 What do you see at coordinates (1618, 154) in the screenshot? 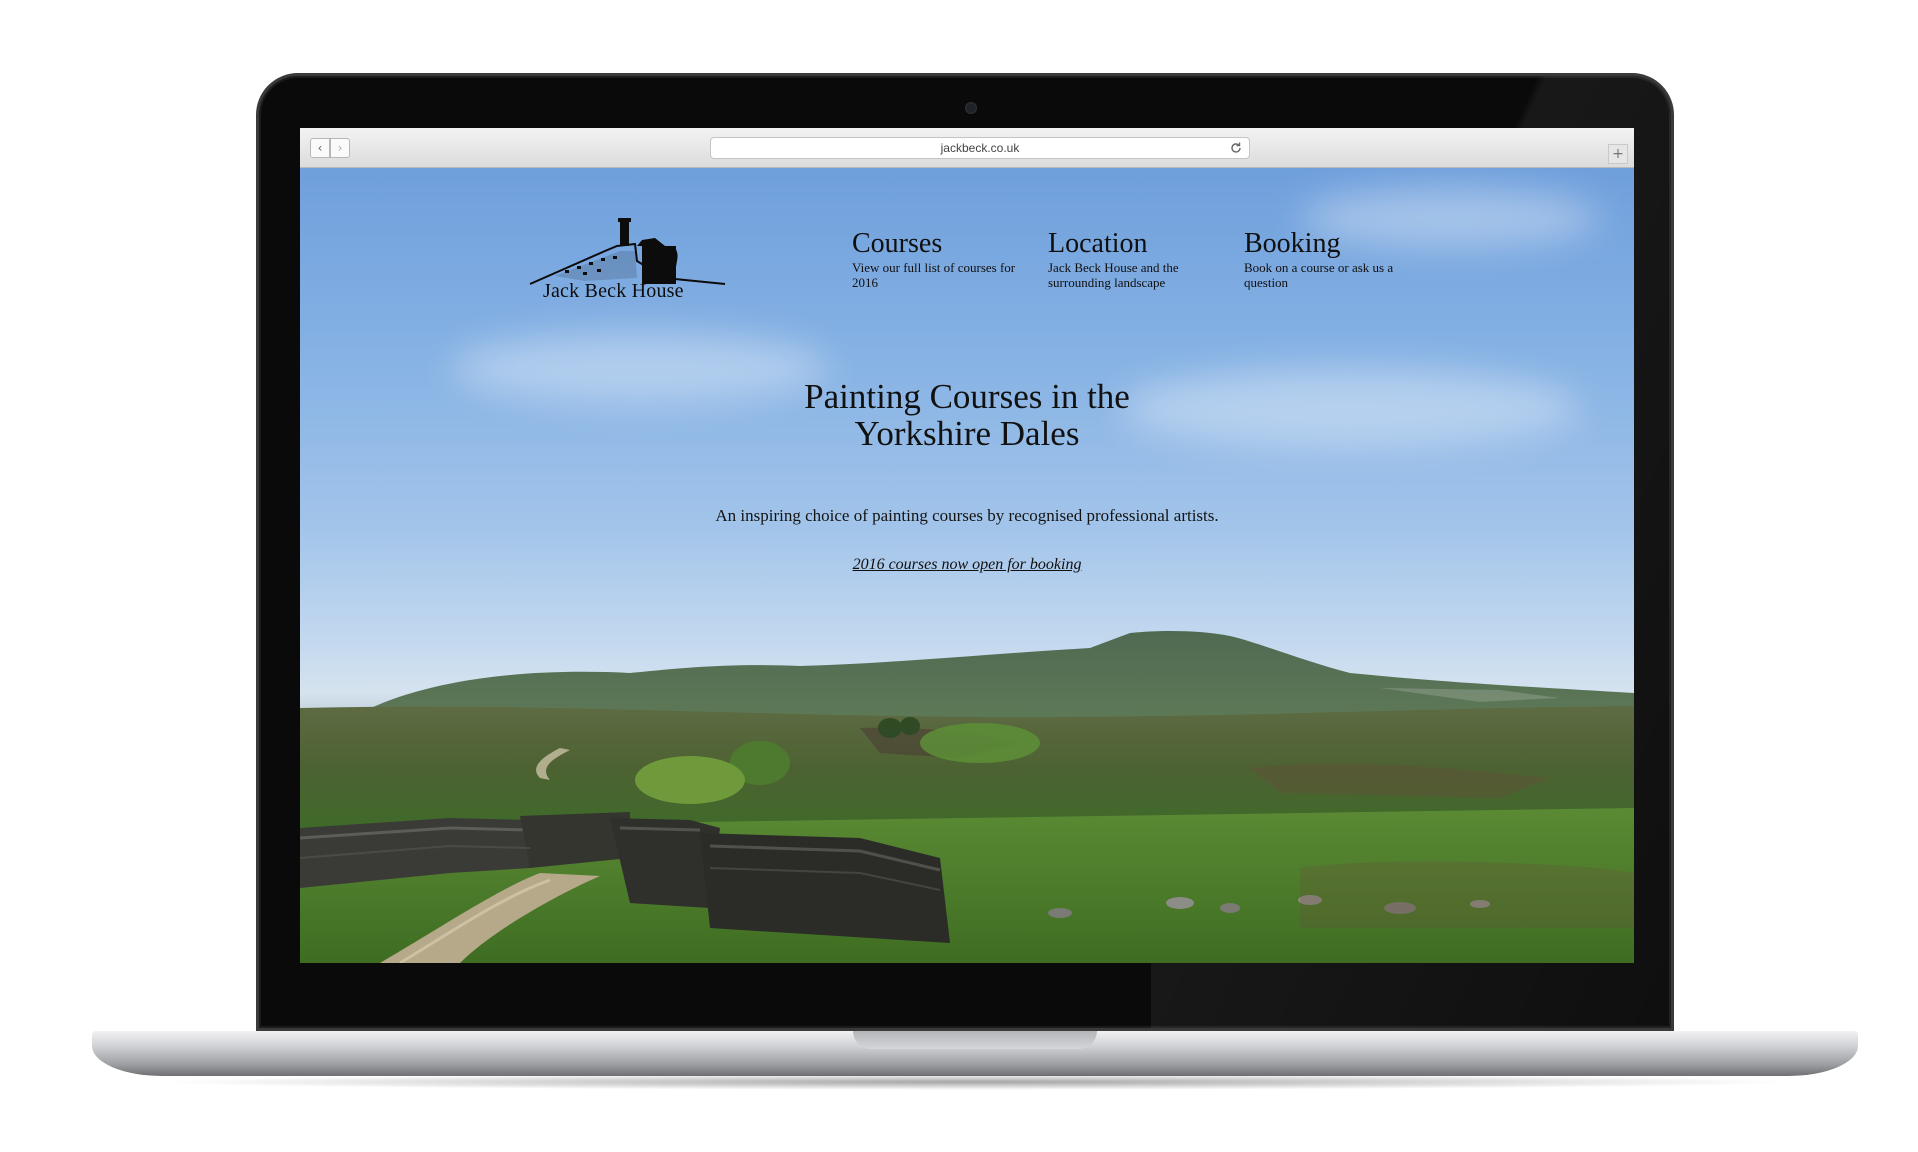
I see `new-tab-button: +` at bounding box center [1618, 154].